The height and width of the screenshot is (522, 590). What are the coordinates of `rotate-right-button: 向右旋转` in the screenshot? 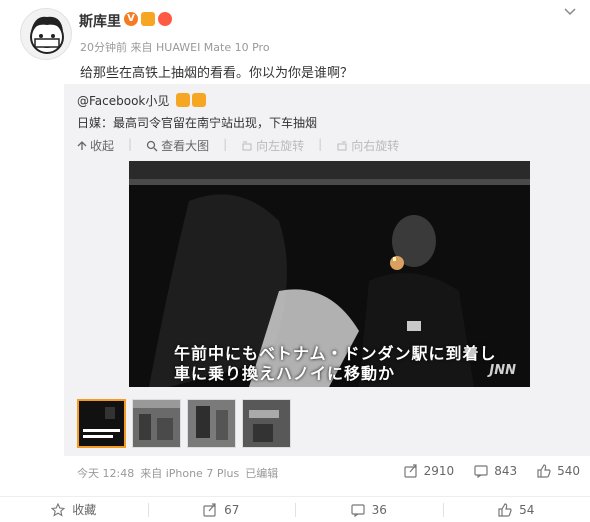 It's located at (367, 145).